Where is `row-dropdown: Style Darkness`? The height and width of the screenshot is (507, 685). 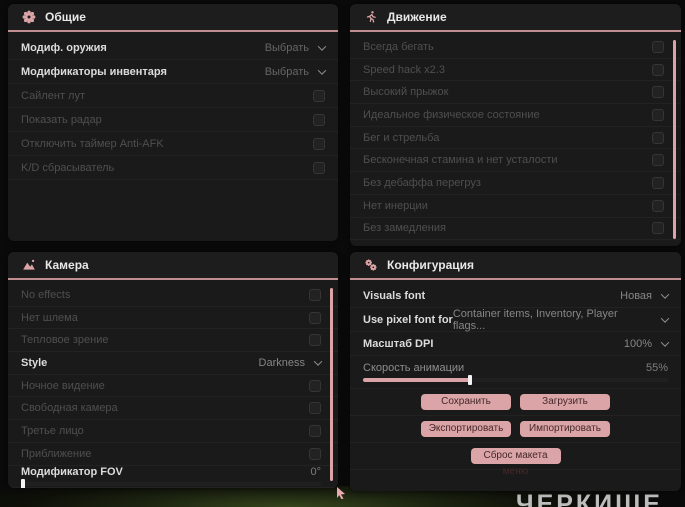 row-dropdown: Style Darkness is located at coordinates (173, 363).